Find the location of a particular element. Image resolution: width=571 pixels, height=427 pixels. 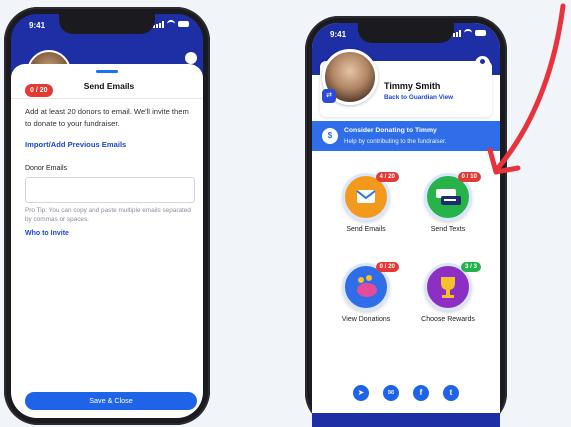

piggy-bank-icon: 0 / 20 is located at coordinates (370, 286).